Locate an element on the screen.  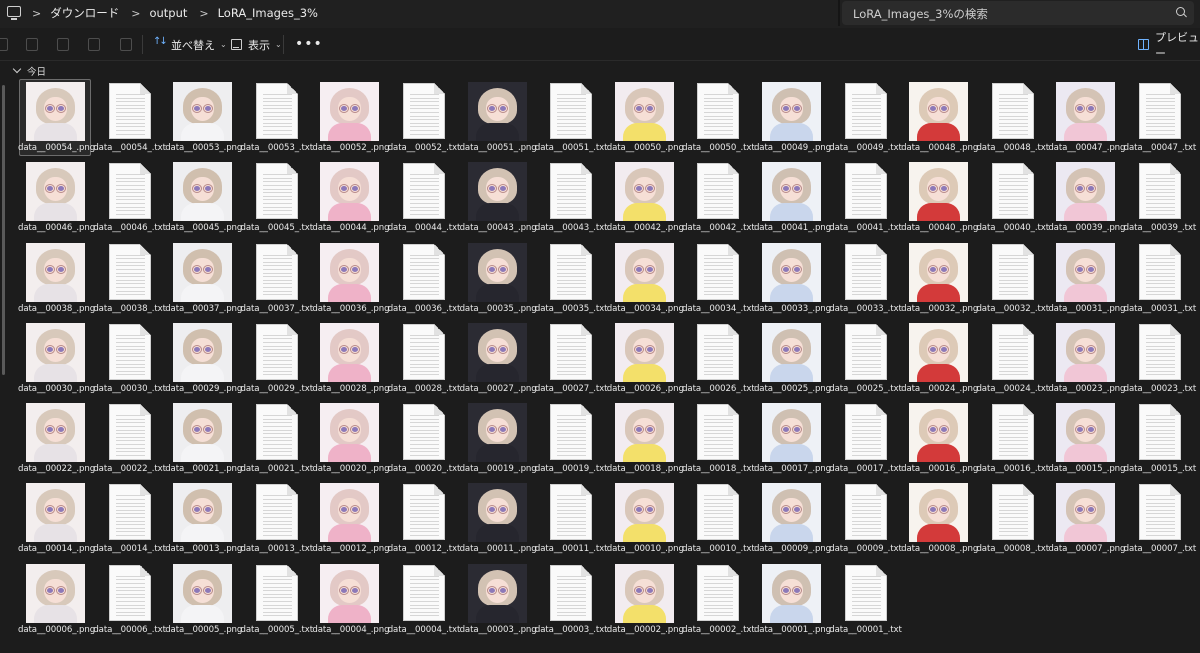
share-icon is located at coordinates (94, 44).